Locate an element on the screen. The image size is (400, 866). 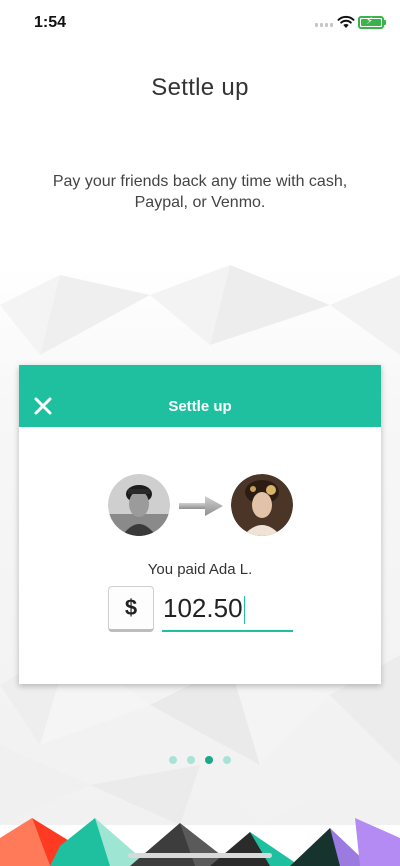
status-bar: 1:54 ⚡ is located at coordinates (200, 23).